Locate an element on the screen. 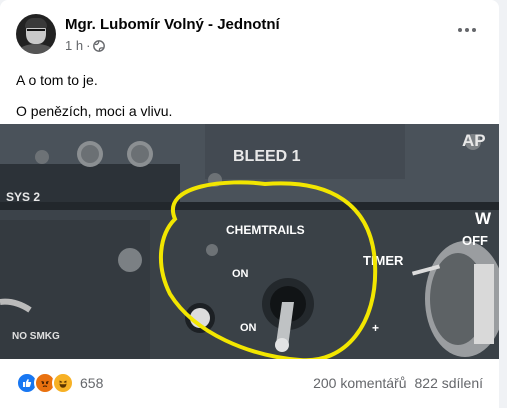 This screenshot has width=507, height=408. engagement-meta: 200 komentářů 822 sdílení is located at coordinates (398, 383).